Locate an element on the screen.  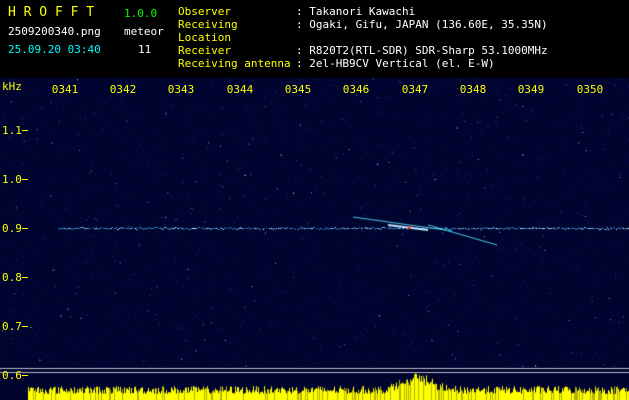
info-row: Observer : Takanori Kawachi is located at coordinates (363, 11).